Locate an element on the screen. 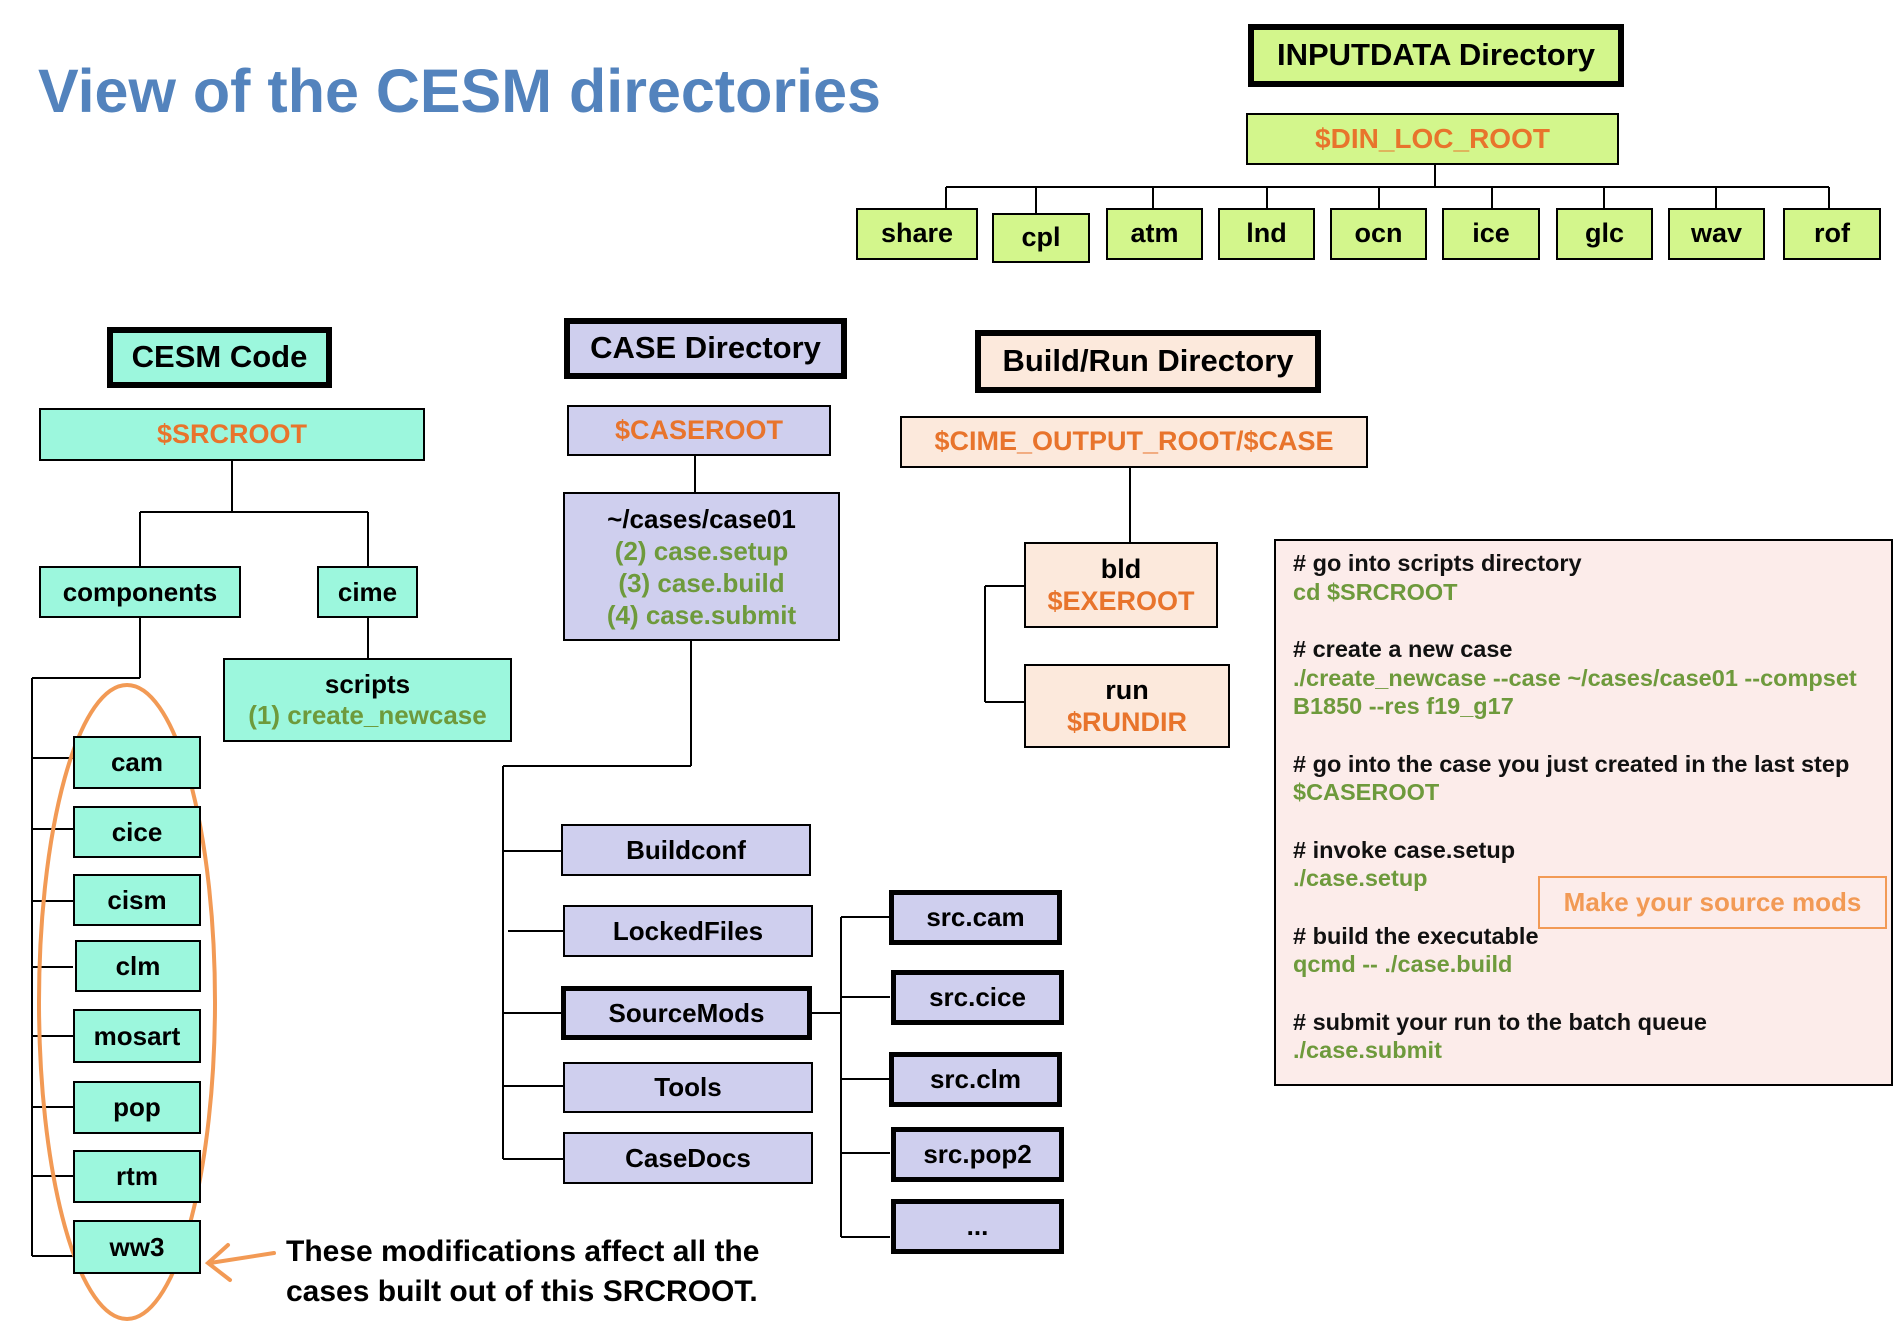  component-label: cam is located at coordinates (137, 762).